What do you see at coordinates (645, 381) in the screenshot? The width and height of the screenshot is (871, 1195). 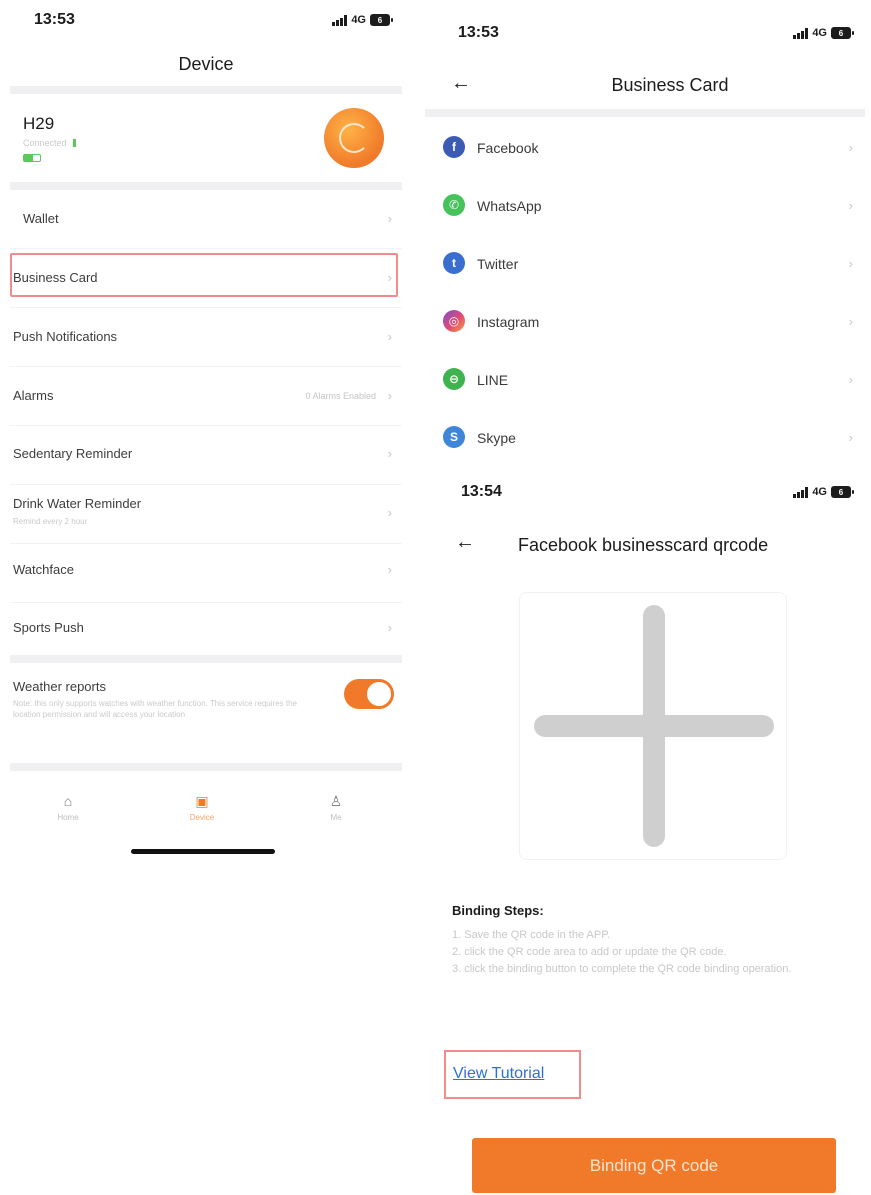 I see `social-item-line: ⊖ LINE ›` at bounding box center [645, 381].